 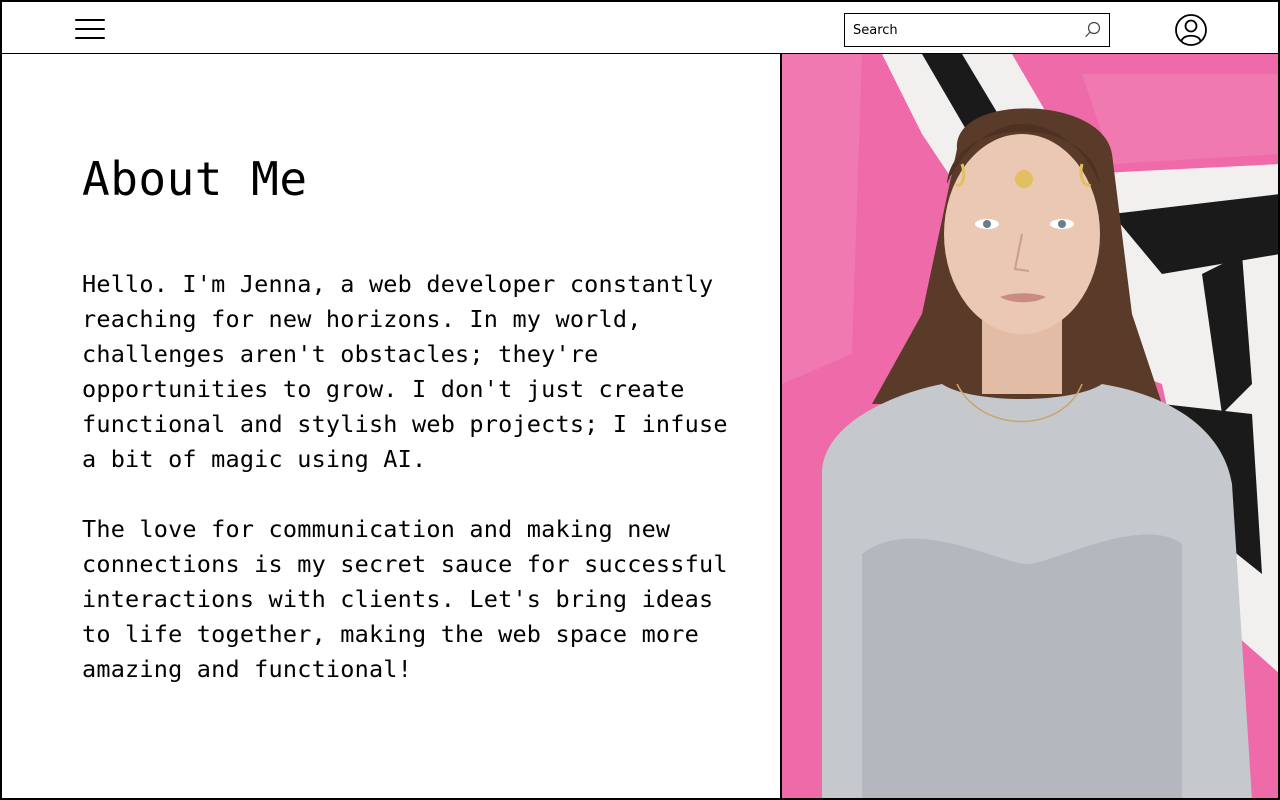 I want to click on hamburger-menu-button, so click(x=90, y=29).